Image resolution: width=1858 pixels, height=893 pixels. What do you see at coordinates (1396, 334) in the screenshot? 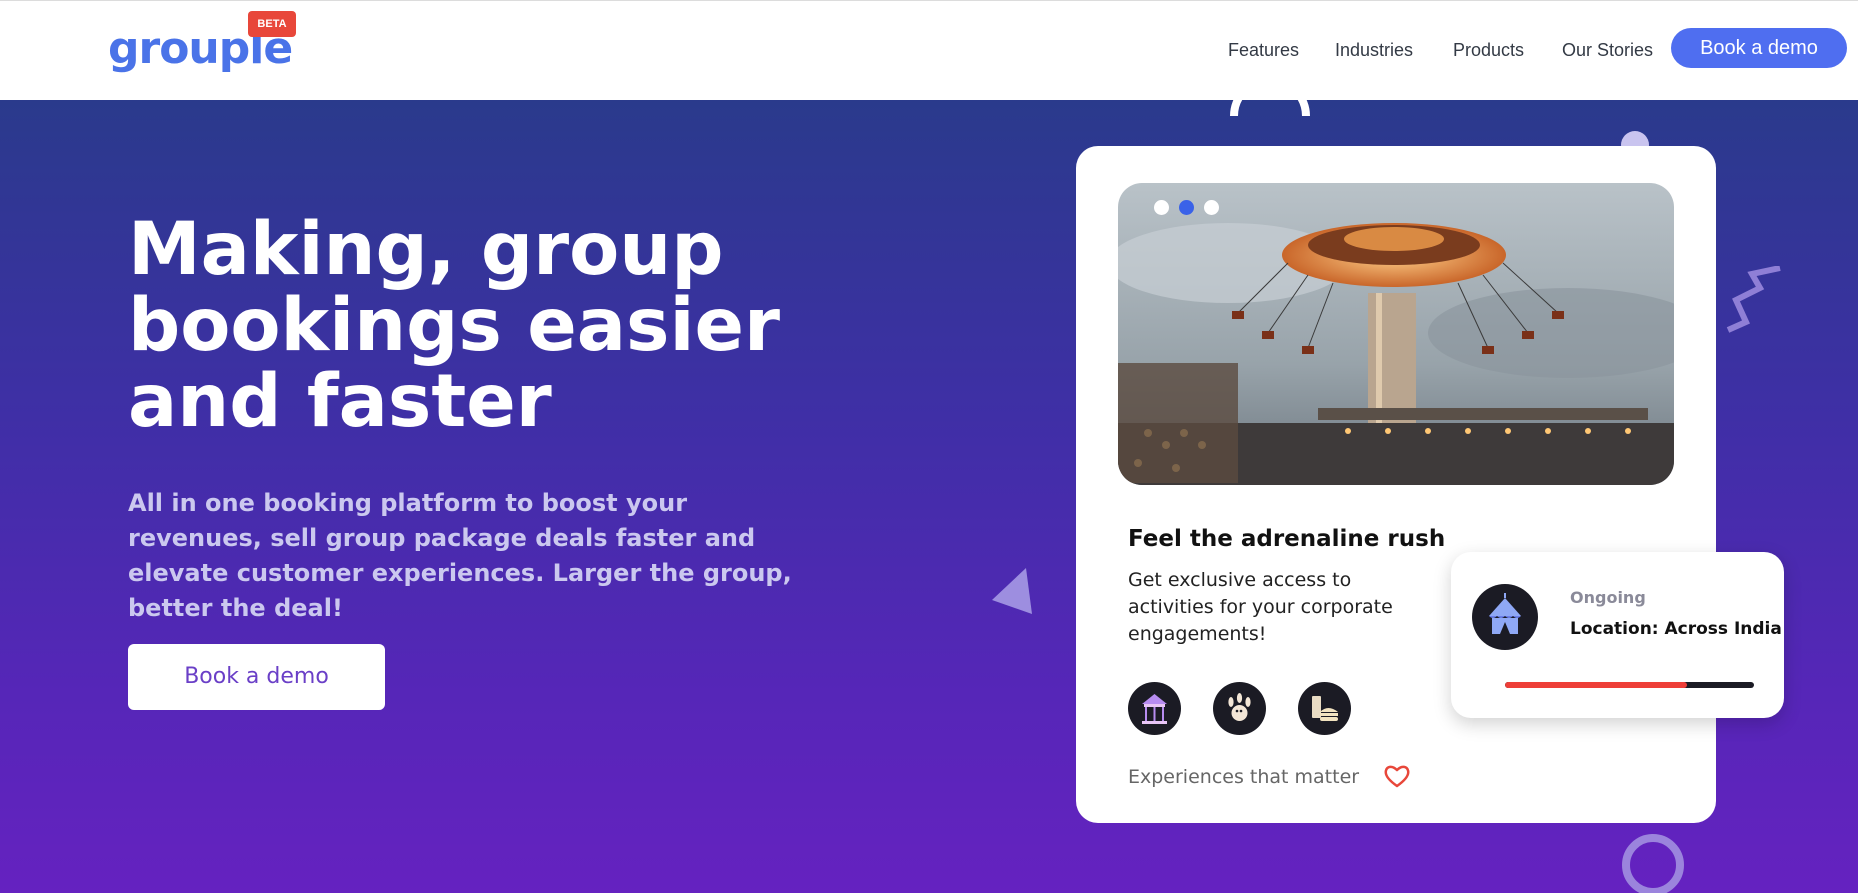
I see `fairground-ride-photo` at bounding box center [1396, 334].